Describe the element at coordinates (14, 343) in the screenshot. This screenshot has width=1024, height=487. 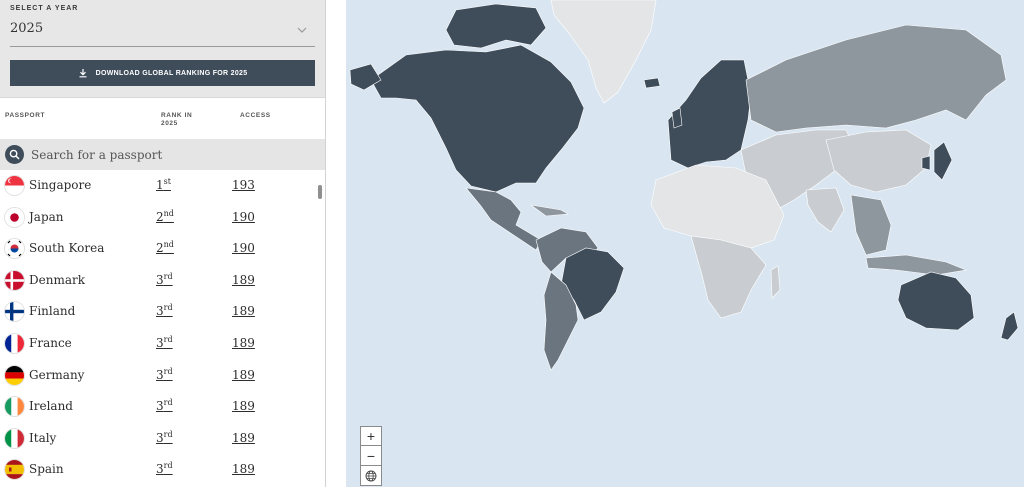
I see `france-flag-icon` at that location.